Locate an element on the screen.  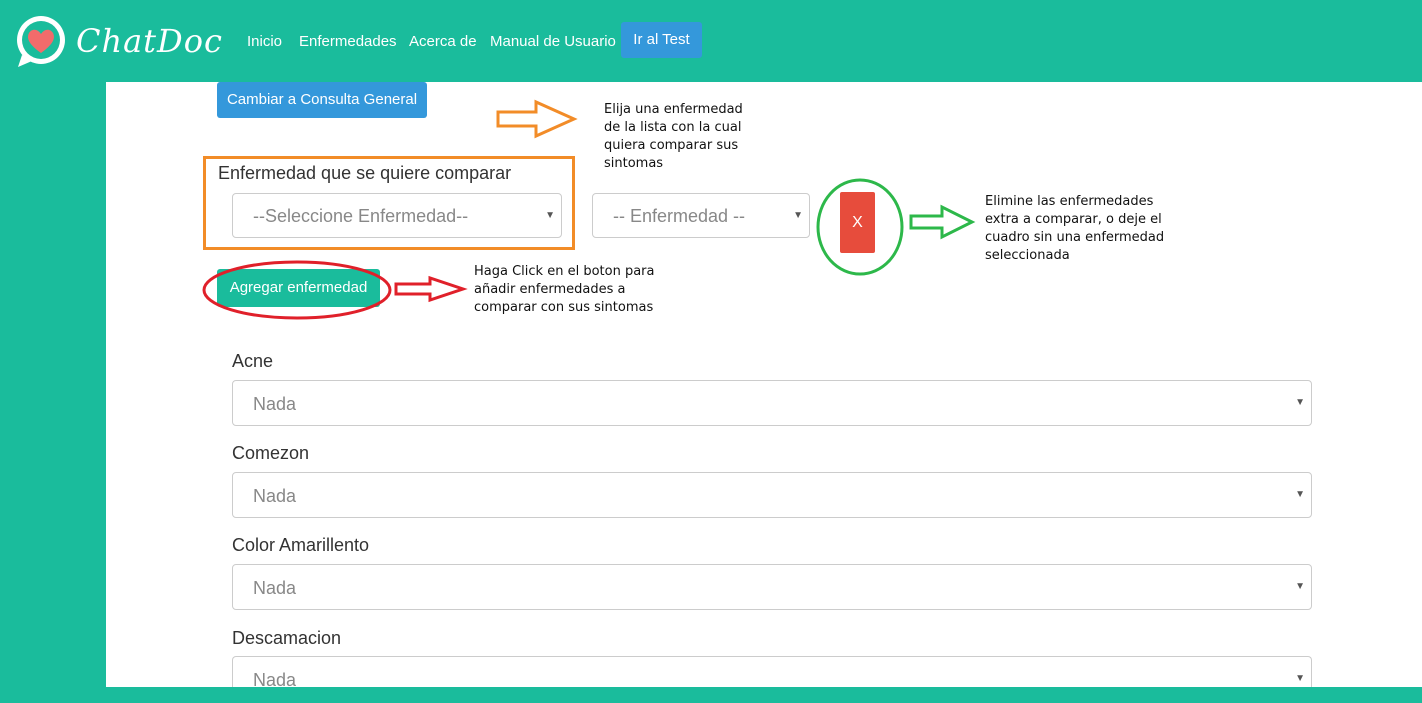
symptom-label-color-amarillento: Color Amarillento is located at coordinates (301, 545).